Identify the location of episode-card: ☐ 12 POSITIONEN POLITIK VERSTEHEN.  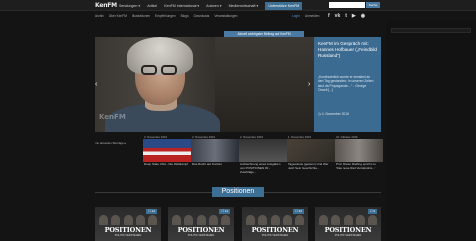
(128, 224).